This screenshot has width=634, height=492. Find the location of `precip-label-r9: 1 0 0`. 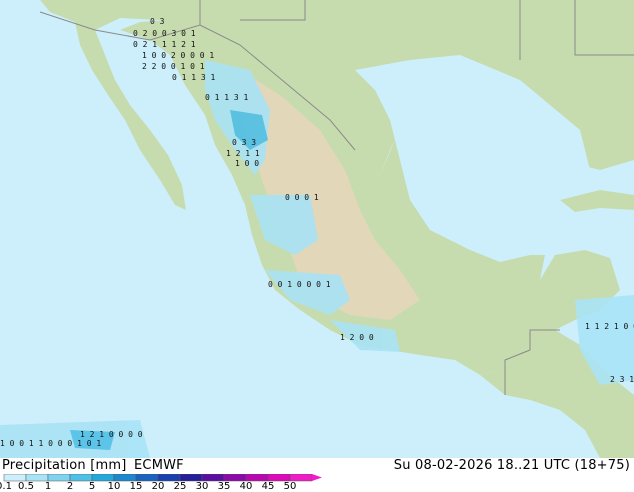

precip-label-r9: 1 0 0 is located at coordinates (247, 163).